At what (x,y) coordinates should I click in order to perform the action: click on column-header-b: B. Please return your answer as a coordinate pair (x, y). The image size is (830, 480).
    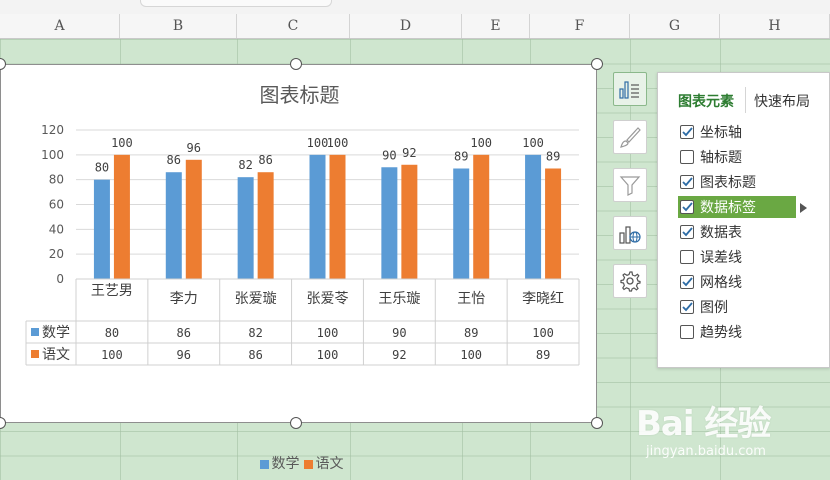
    Looking at the image, I should click on (178, 26).